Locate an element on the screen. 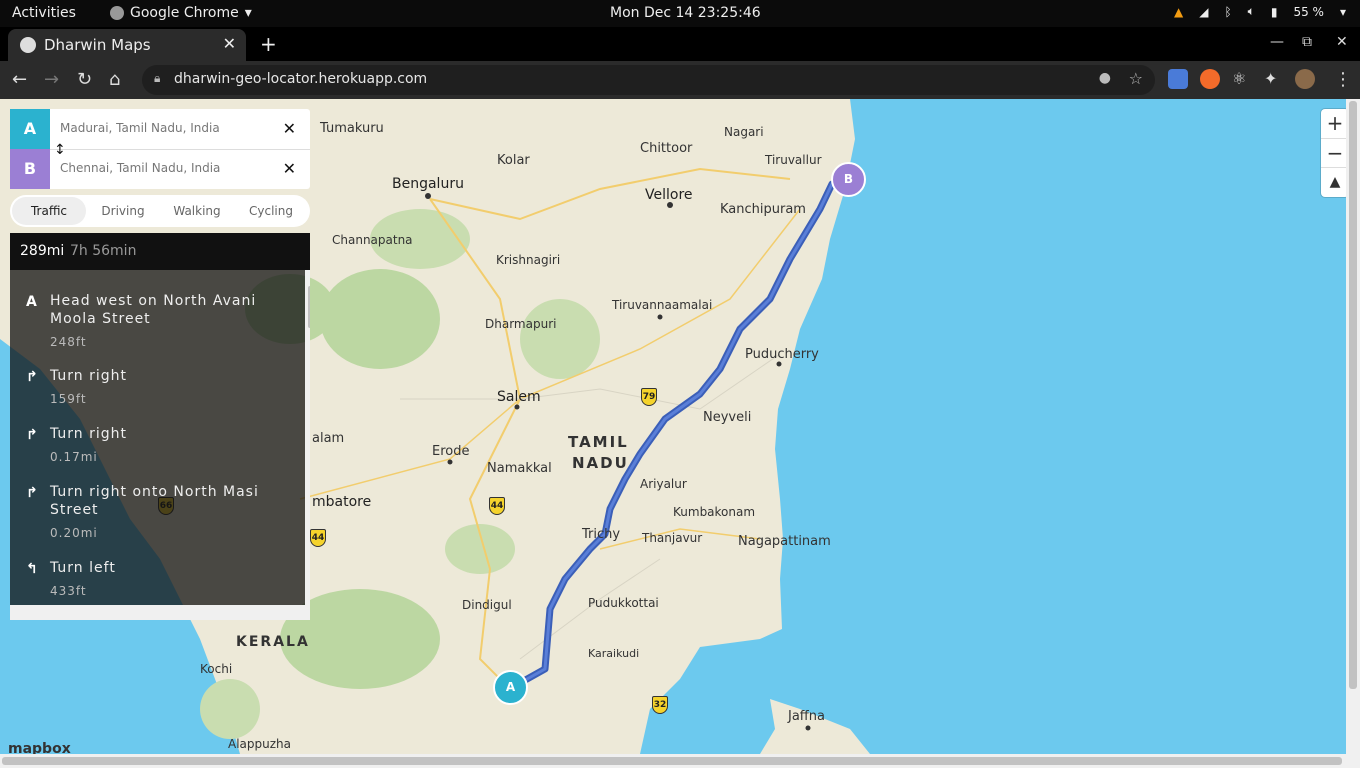 The image size is (1360, 768). address-bar: 🔒︎ dharwin-geo-locator.herokuapp.com ● ☆ is located at coordinates (648, 80).